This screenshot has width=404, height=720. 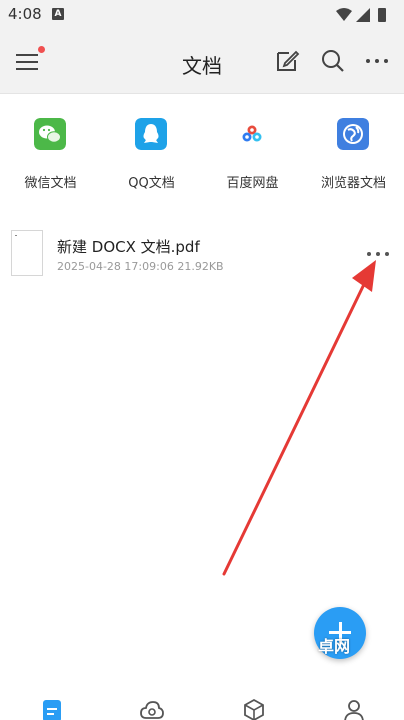 I want to click on source-label: 微信文档, so click(x=50, y=183).